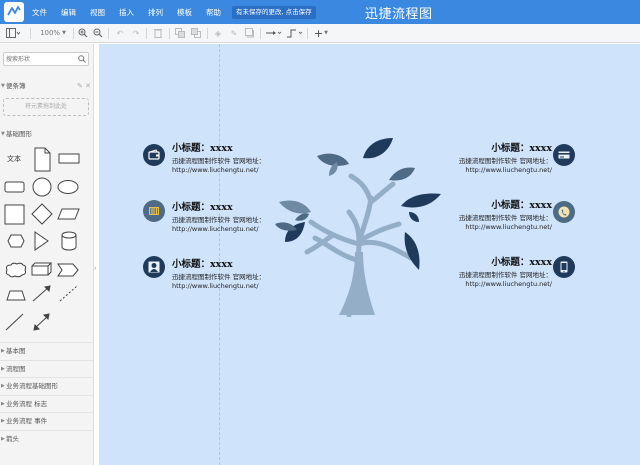 The width and height of the screenshot is (640, 465). What do you see at coordinates (136, 33) in the screenshot?
I see `redo-icon: ↷` at bounding box center [136, 33].